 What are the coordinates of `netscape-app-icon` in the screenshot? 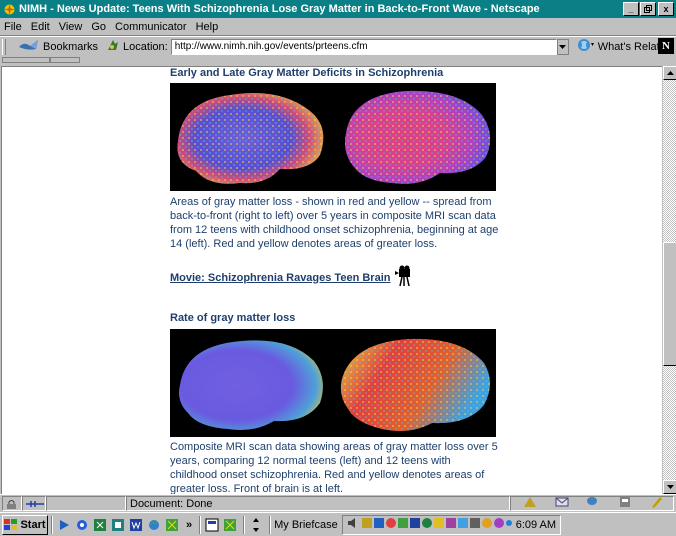 It's located at (9, 9).